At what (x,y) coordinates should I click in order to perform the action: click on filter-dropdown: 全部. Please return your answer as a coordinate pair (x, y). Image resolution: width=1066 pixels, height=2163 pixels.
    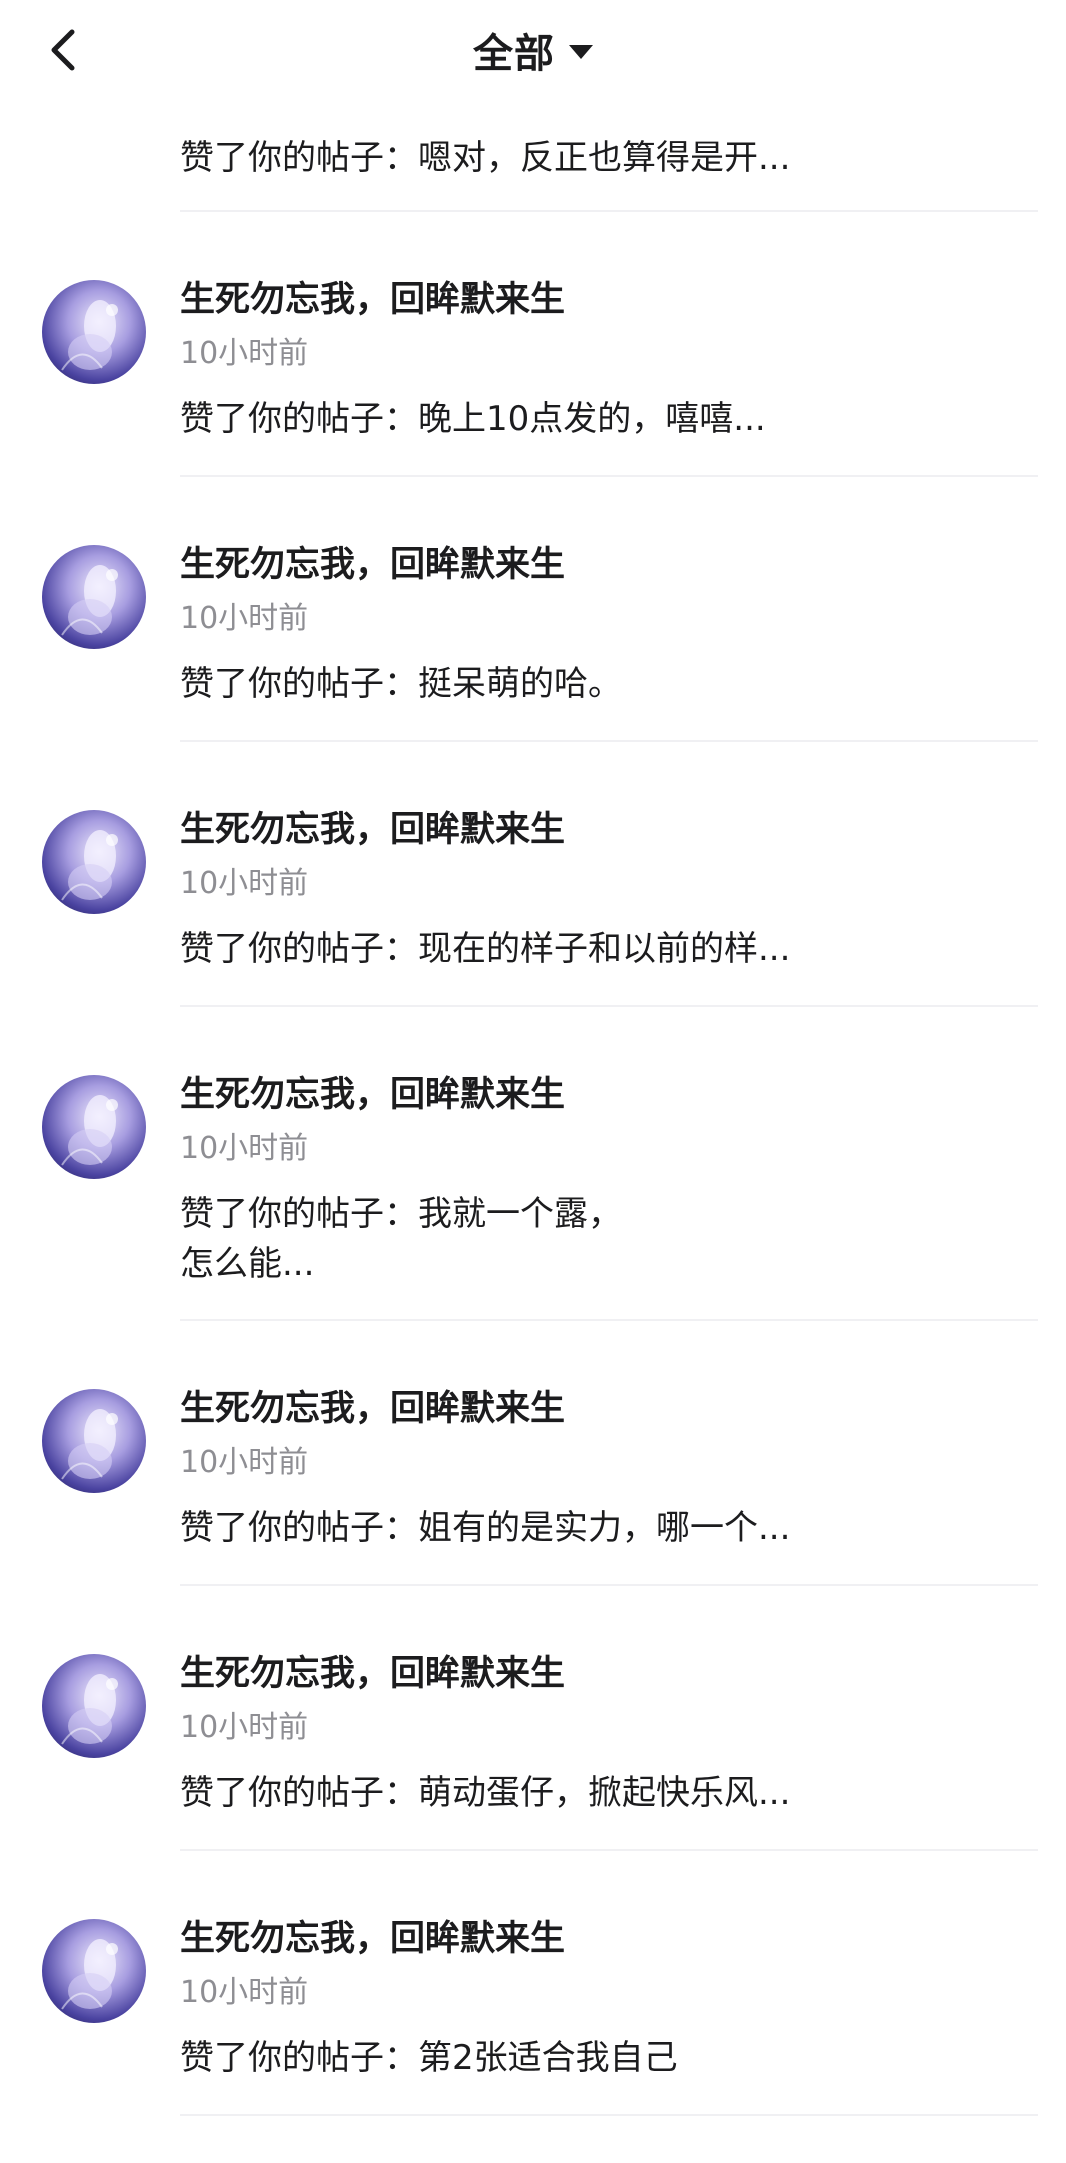
    Looking at the image, I should click on (533, 50).